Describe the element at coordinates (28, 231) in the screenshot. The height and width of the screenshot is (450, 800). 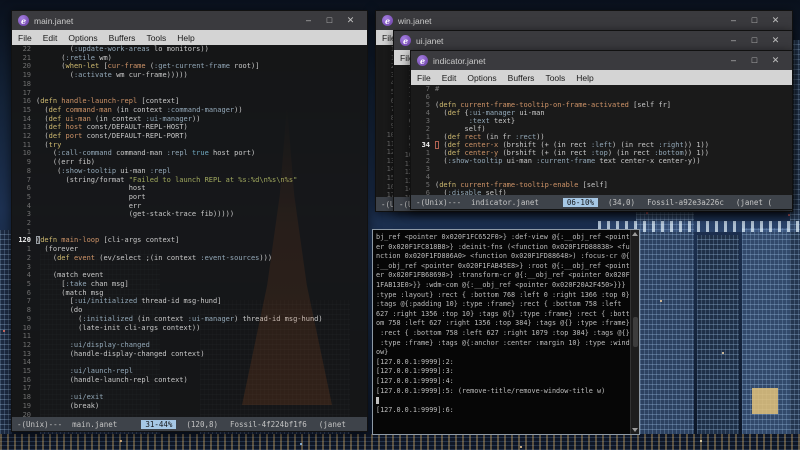
I see `line-number: 1` at that location.